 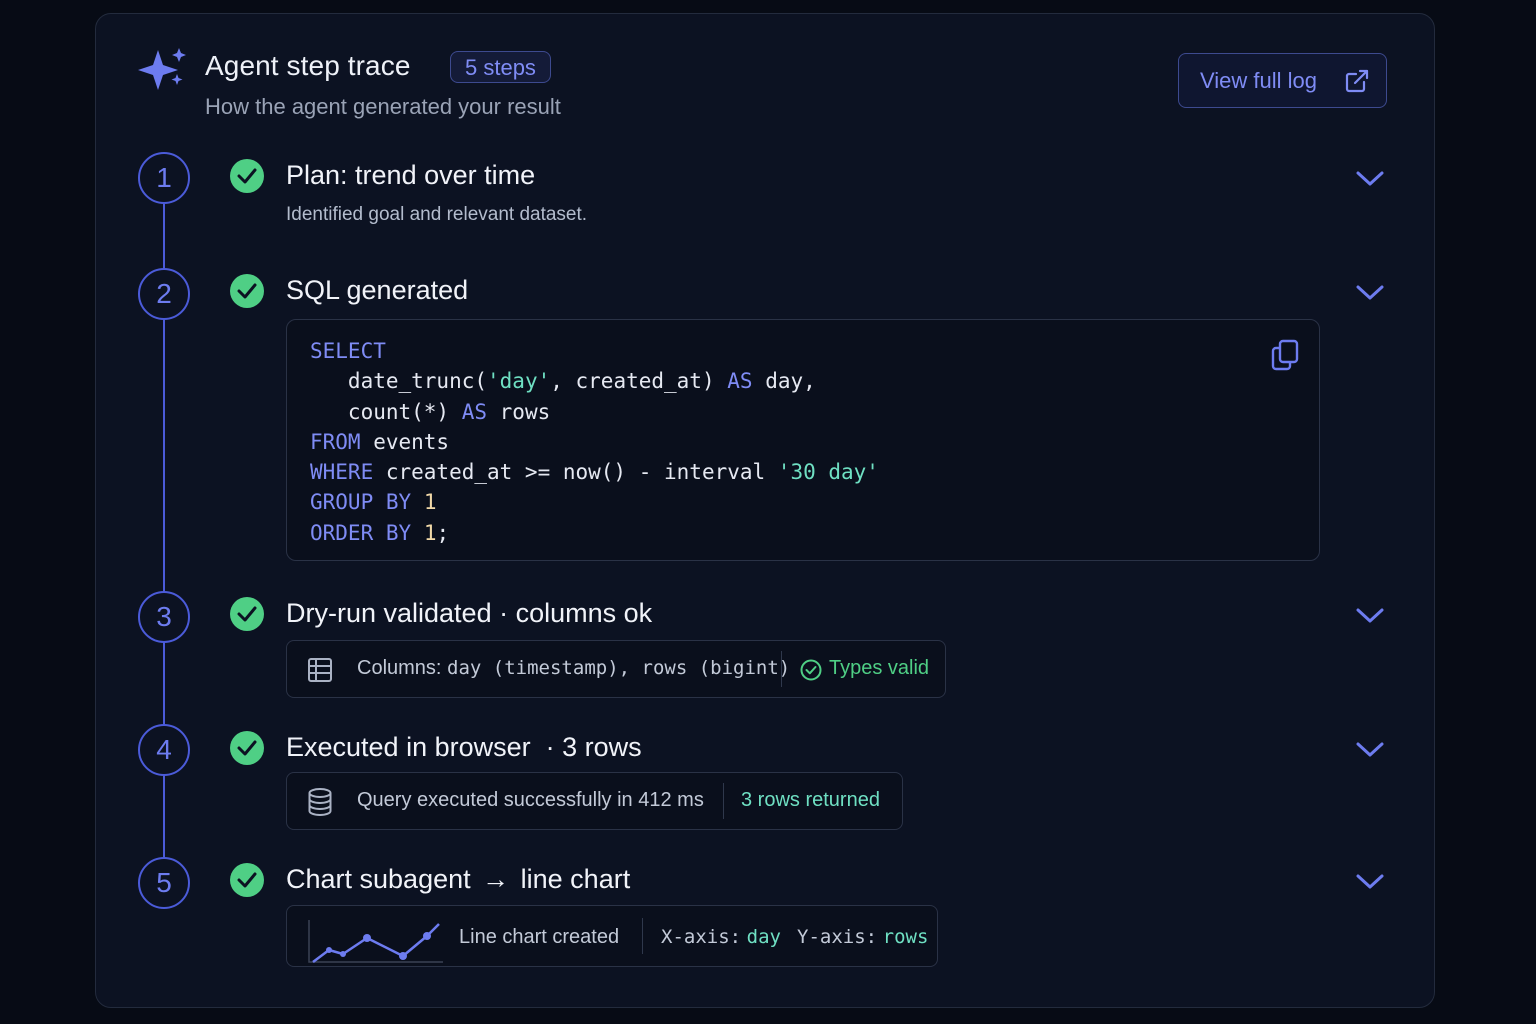 What do you see at coordinates (539, 937) in the screenshot?
I see `chart-created-label: Line chart created` at bounding box center [539, 937].